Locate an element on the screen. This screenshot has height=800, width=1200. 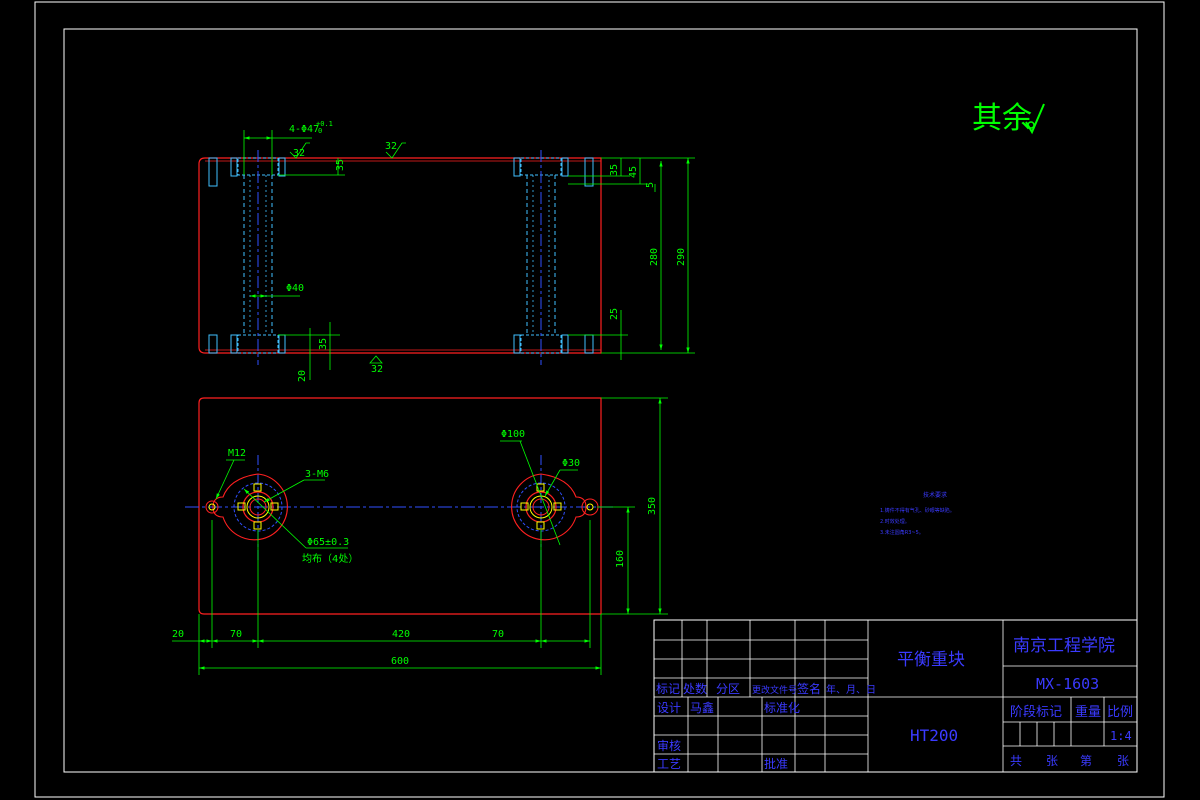
tapped-holes-top is located at coordinates (401, 255).